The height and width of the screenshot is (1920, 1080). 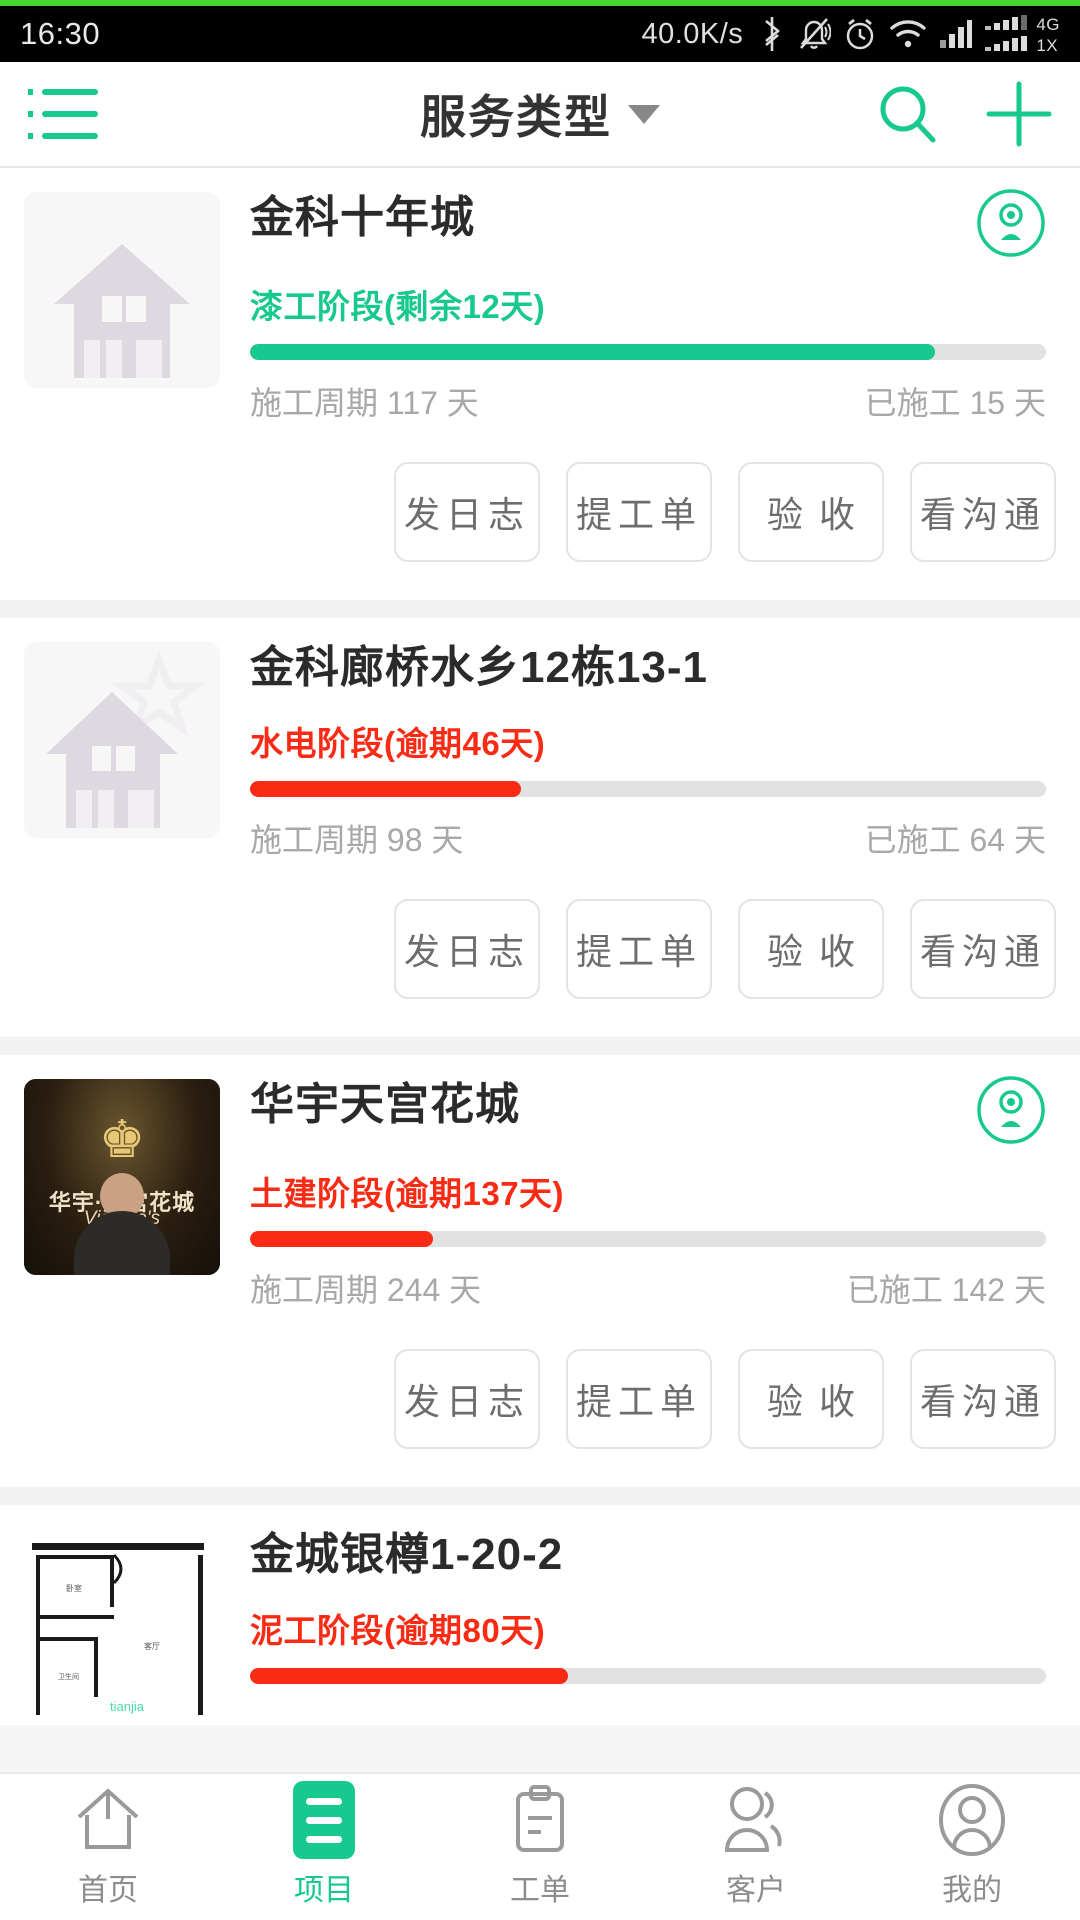 I want to click on card-title-row: 金城银樽1-20-2, so click(x=648, y=1555).